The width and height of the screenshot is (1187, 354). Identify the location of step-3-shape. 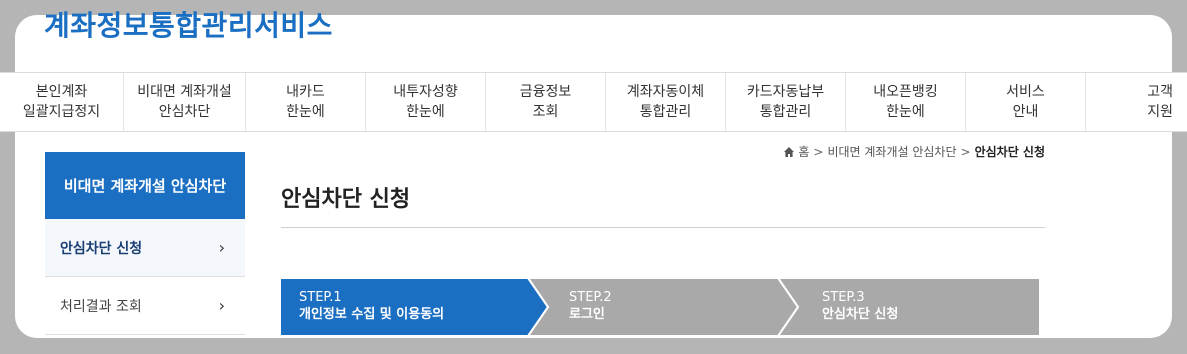
(908, 307).